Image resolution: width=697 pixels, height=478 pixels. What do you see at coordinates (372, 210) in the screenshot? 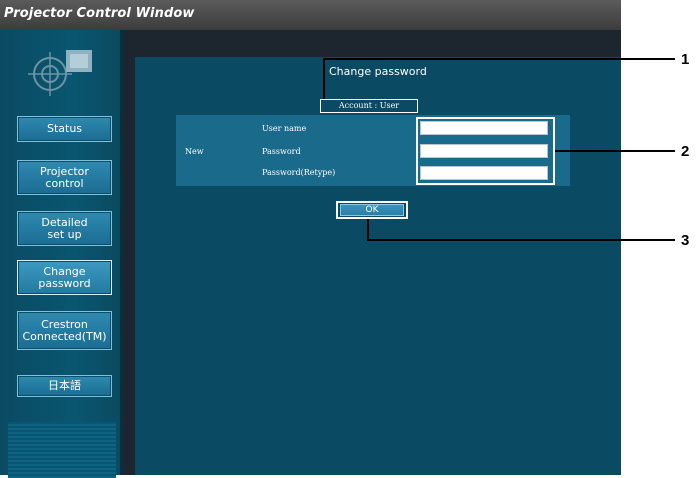
I see `ok-button: OK` at bounding box center [372, 210].